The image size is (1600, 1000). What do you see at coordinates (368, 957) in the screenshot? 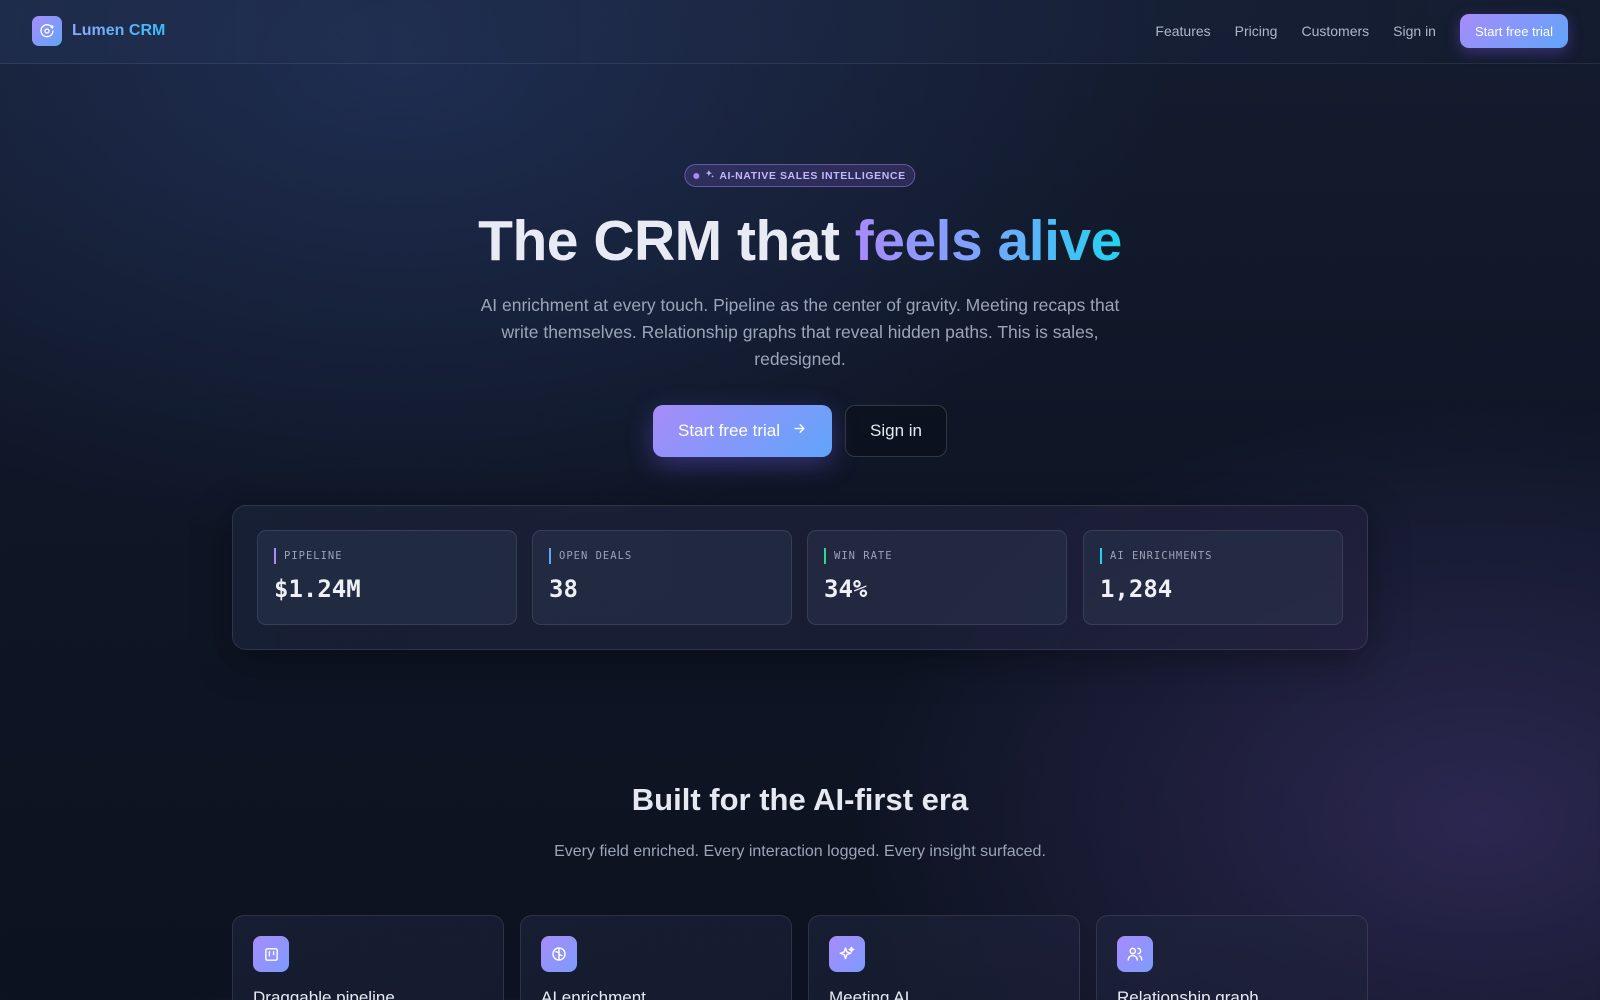
I see `feature-card-pipeline: Draggable pipeline` at bounding box center [368, 957].